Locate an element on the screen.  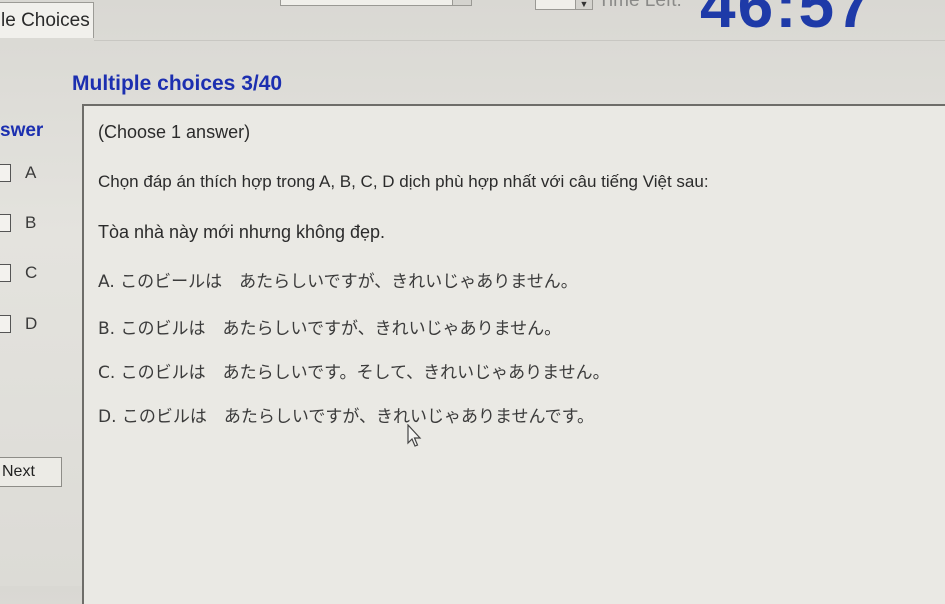
dropdown-arrow-icon is located at coordinates (461, 2).